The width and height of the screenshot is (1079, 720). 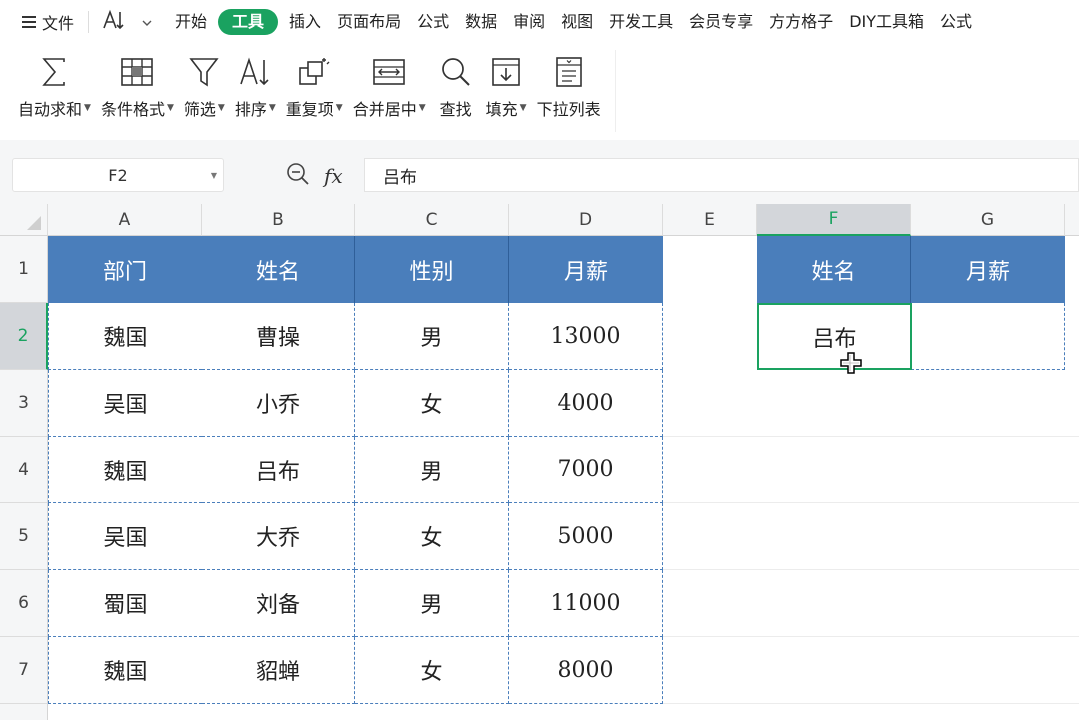 I want to click on name-box-value: F2, so click(x=118, y=175).